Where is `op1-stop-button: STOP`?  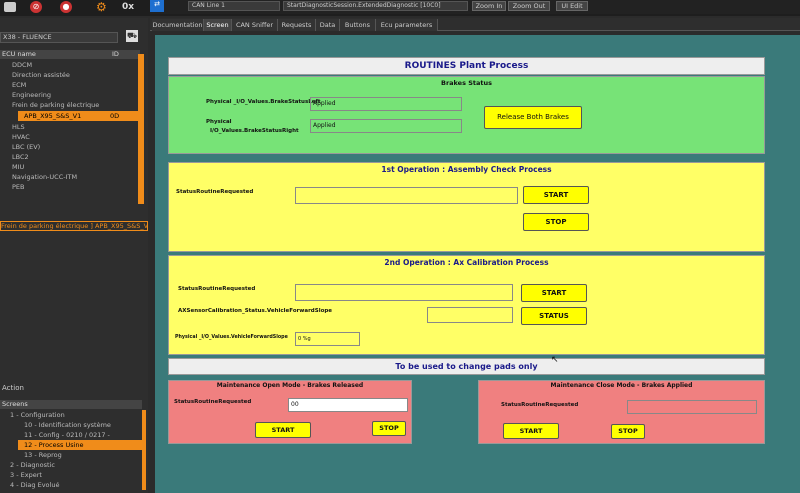 op1-stop-button: STOP is located at coordinates (556, 222).